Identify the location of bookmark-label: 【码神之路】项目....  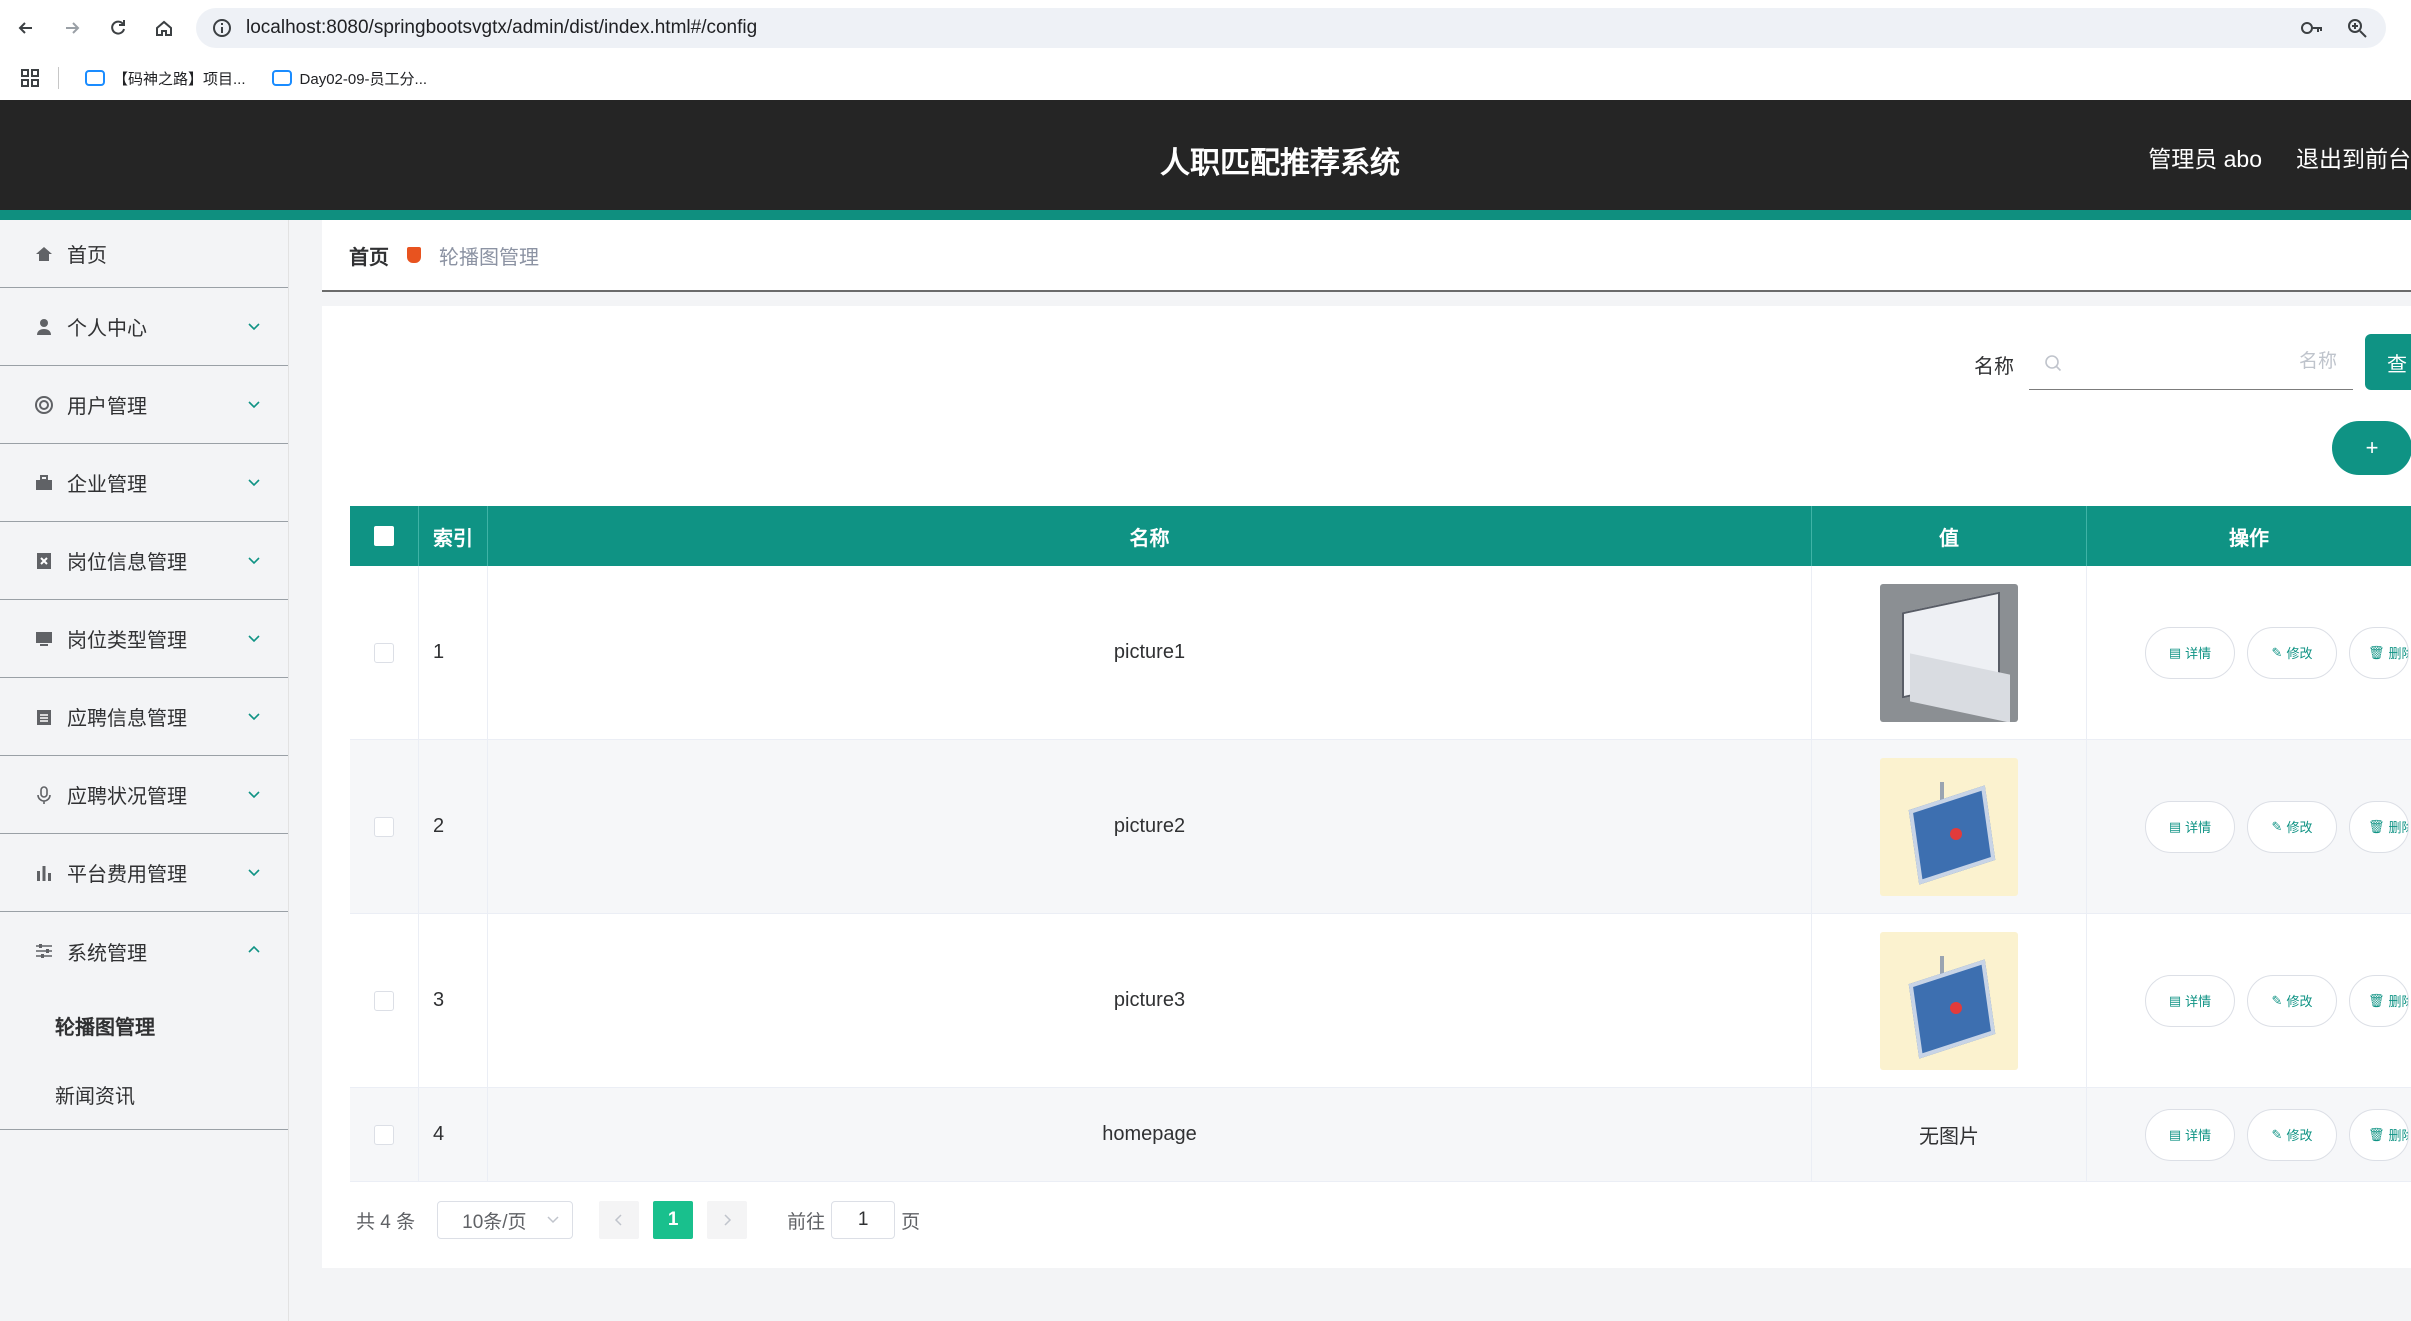
(179, 79).